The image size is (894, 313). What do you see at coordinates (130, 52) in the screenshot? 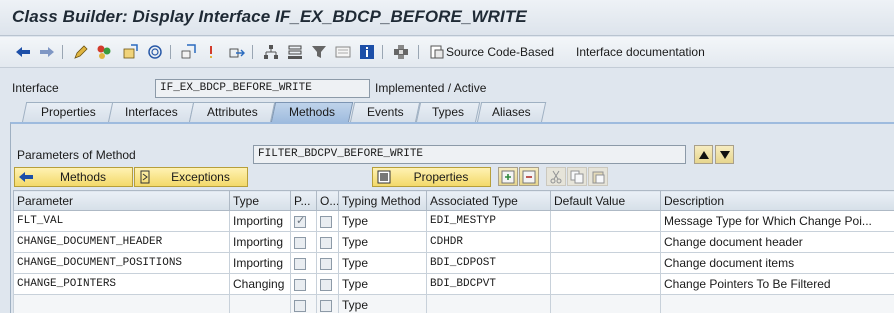
I see `activate-icon` at bounding box center [130, 52].